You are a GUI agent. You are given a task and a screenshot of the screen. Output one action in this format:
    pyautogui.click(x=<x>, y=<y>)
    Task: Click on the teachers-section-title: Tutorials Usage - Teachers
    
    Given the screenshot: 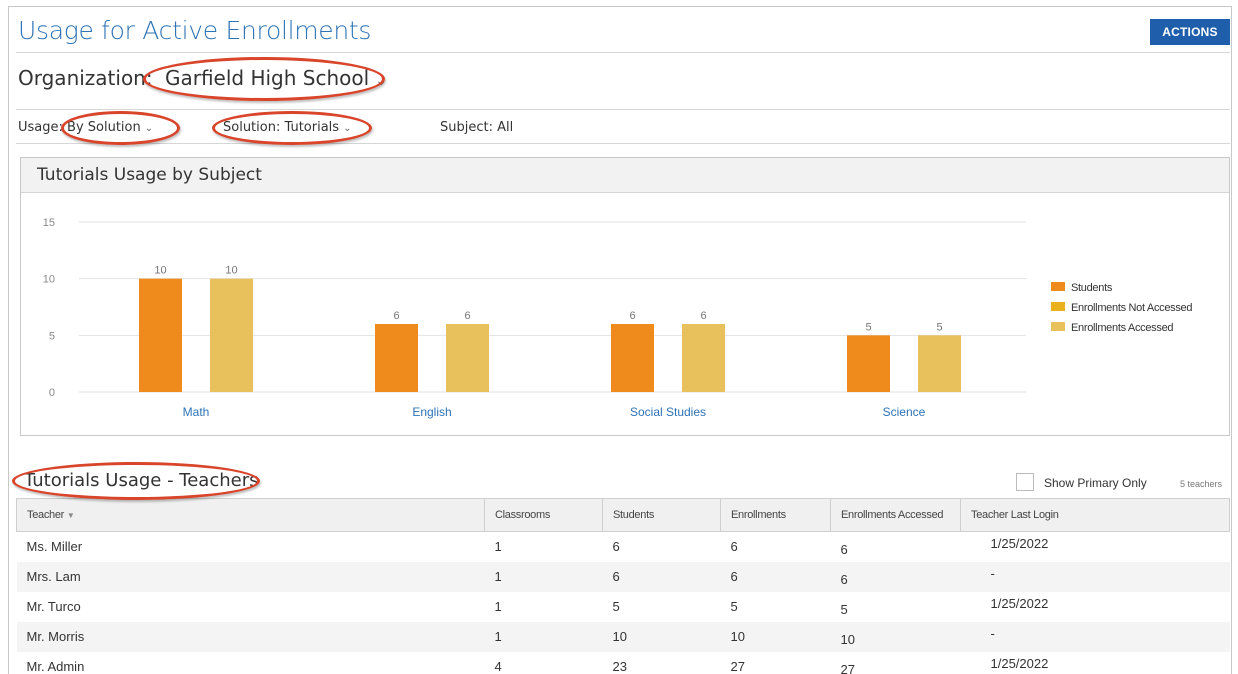 What is the action you would take?
    pyautogui.click(x=141, y=480)
    